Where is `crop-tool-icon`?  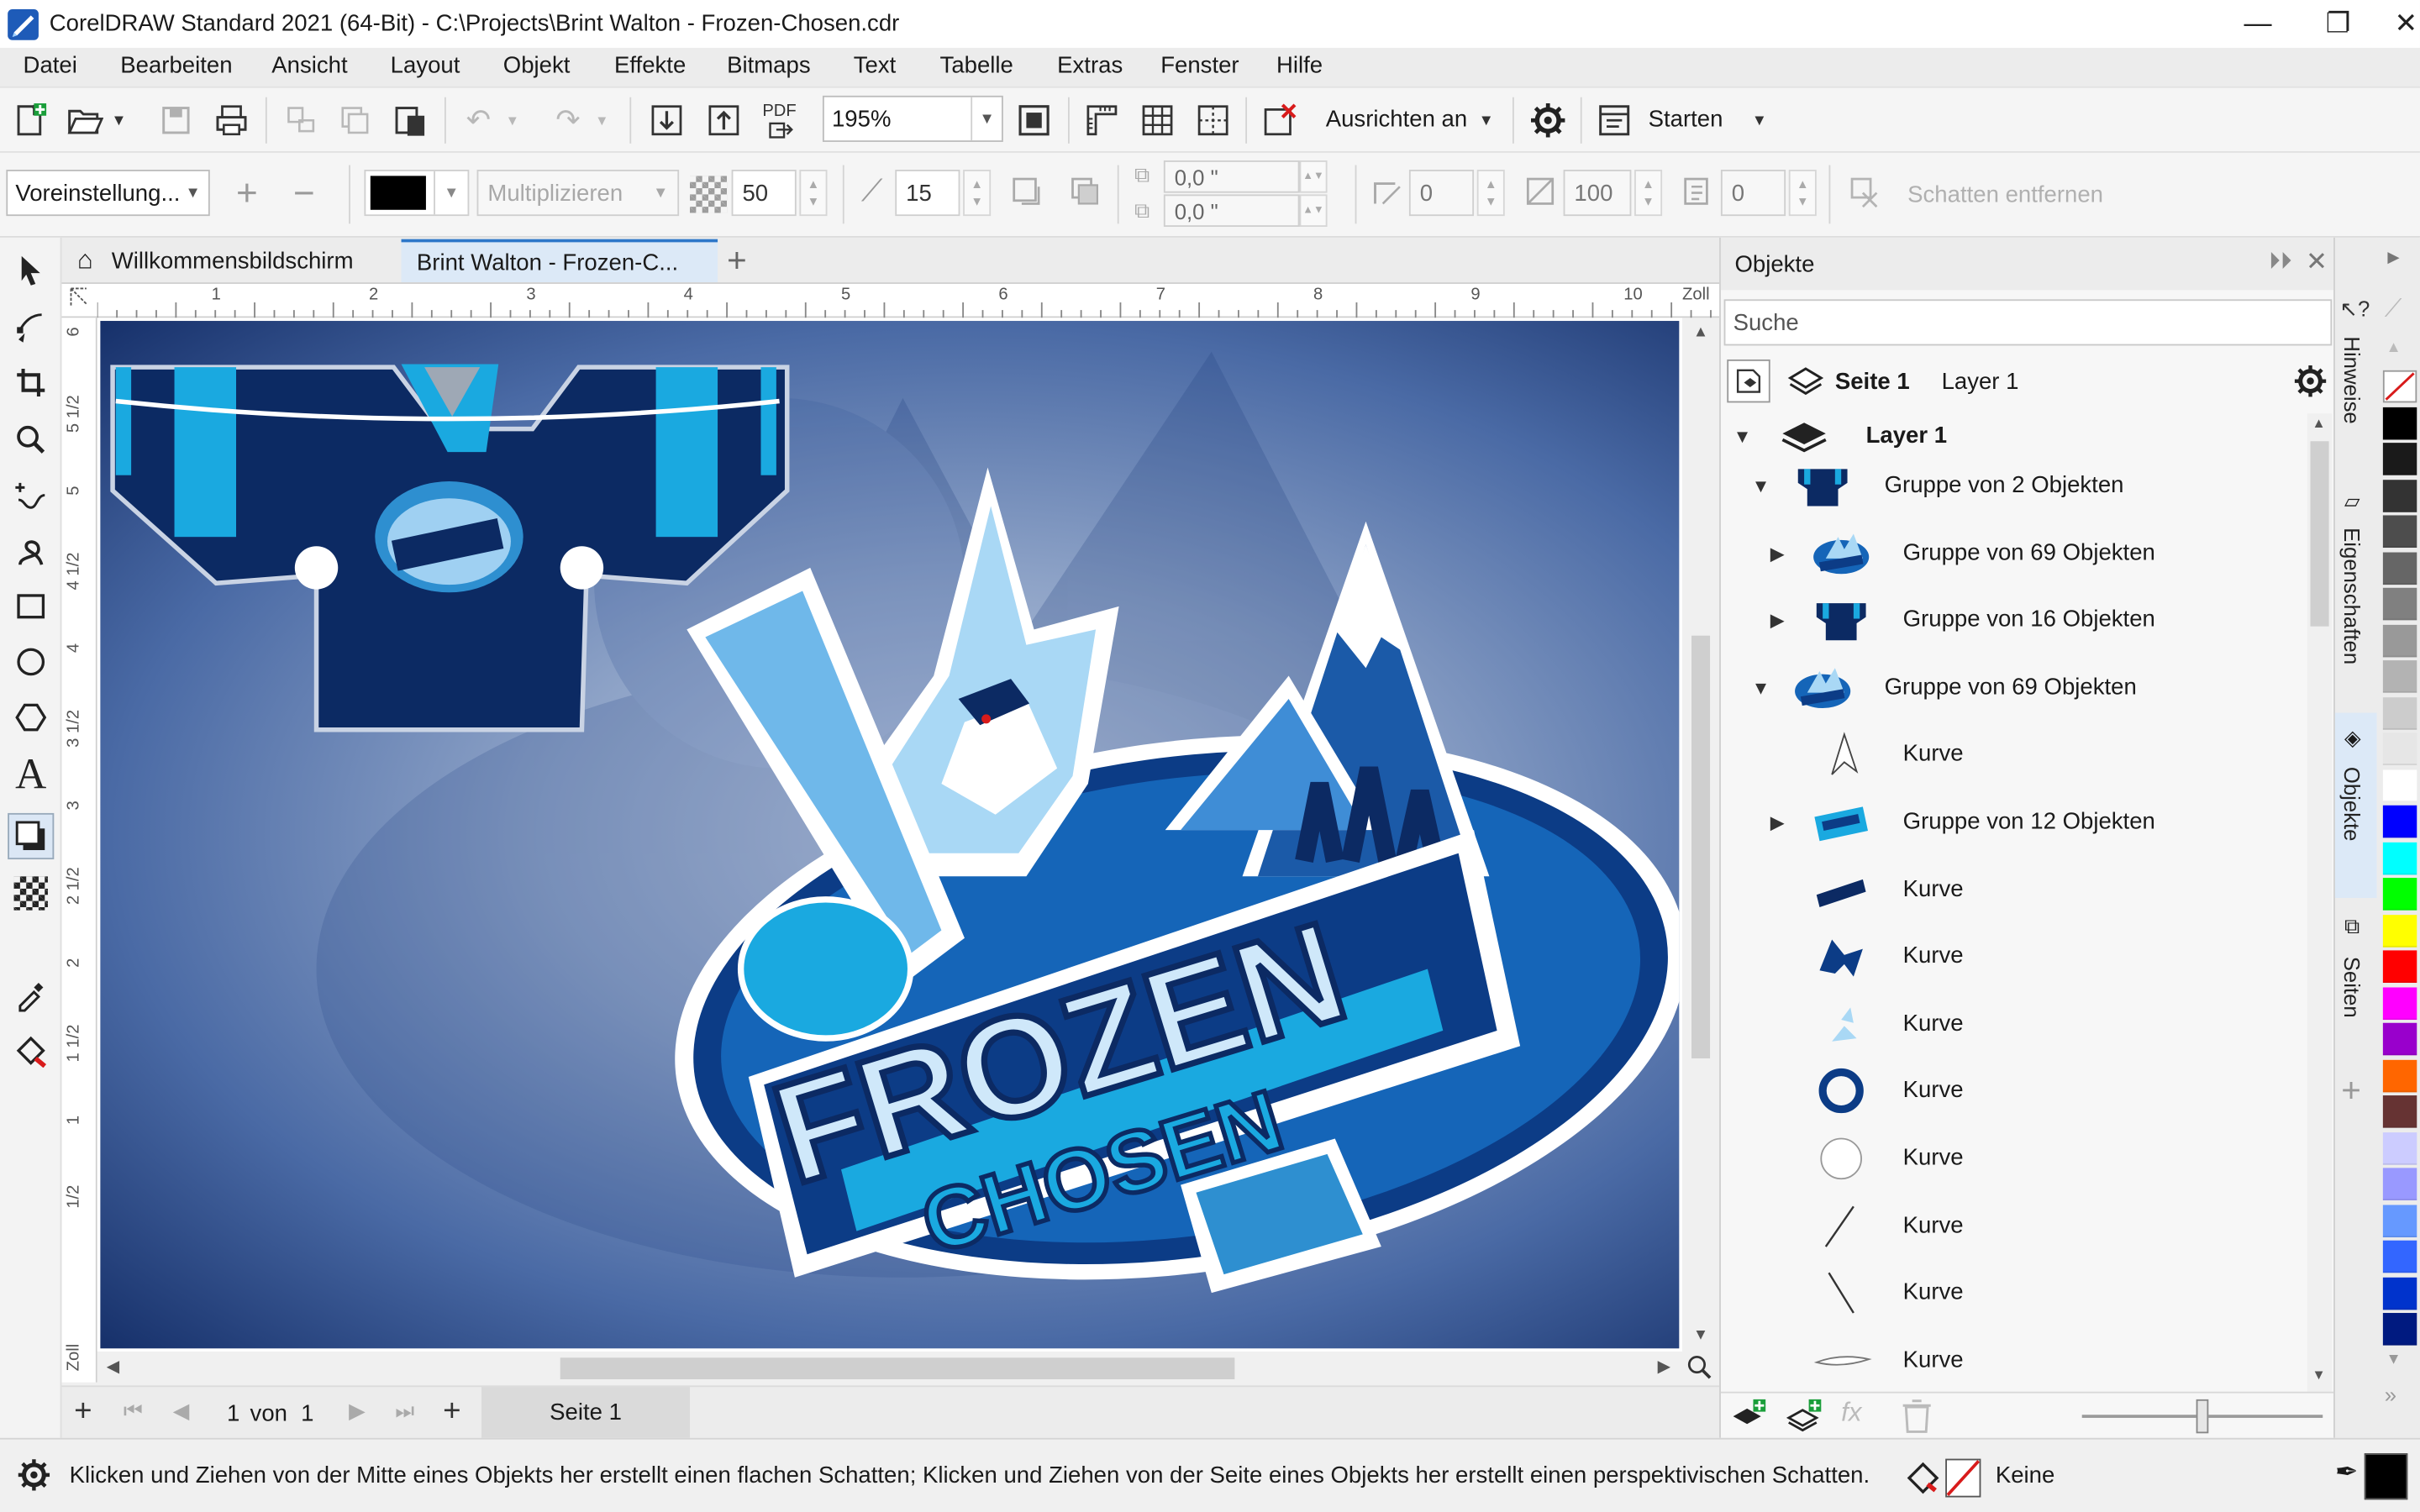
crop-tool-icon is located at coordinates (31, 383).